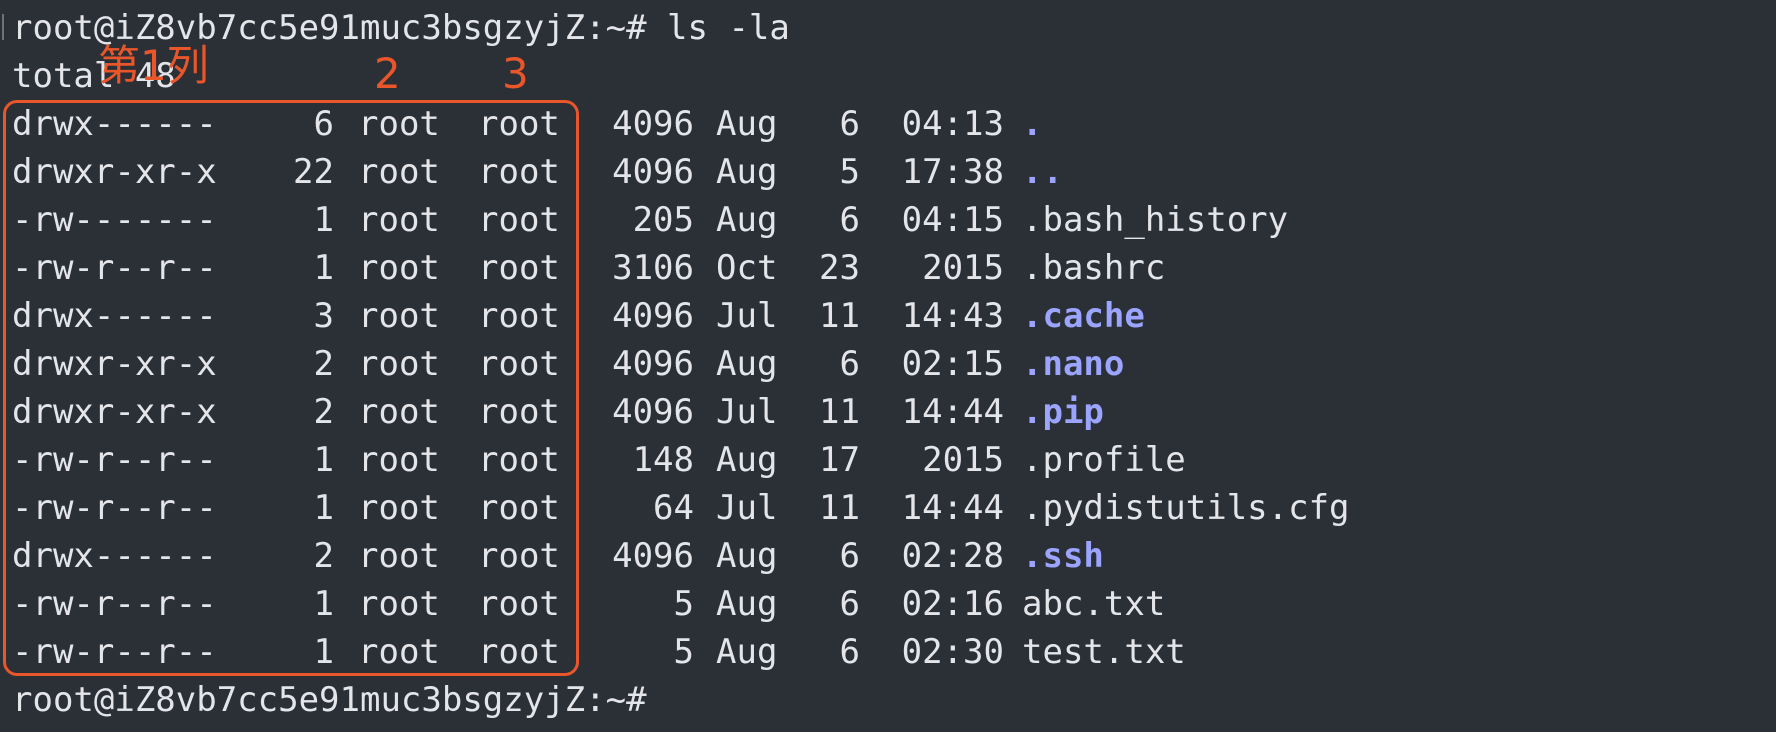 This screenshot has height=732, width=1776. I want to click on file-name: .bash_history, so click(1155, 220).